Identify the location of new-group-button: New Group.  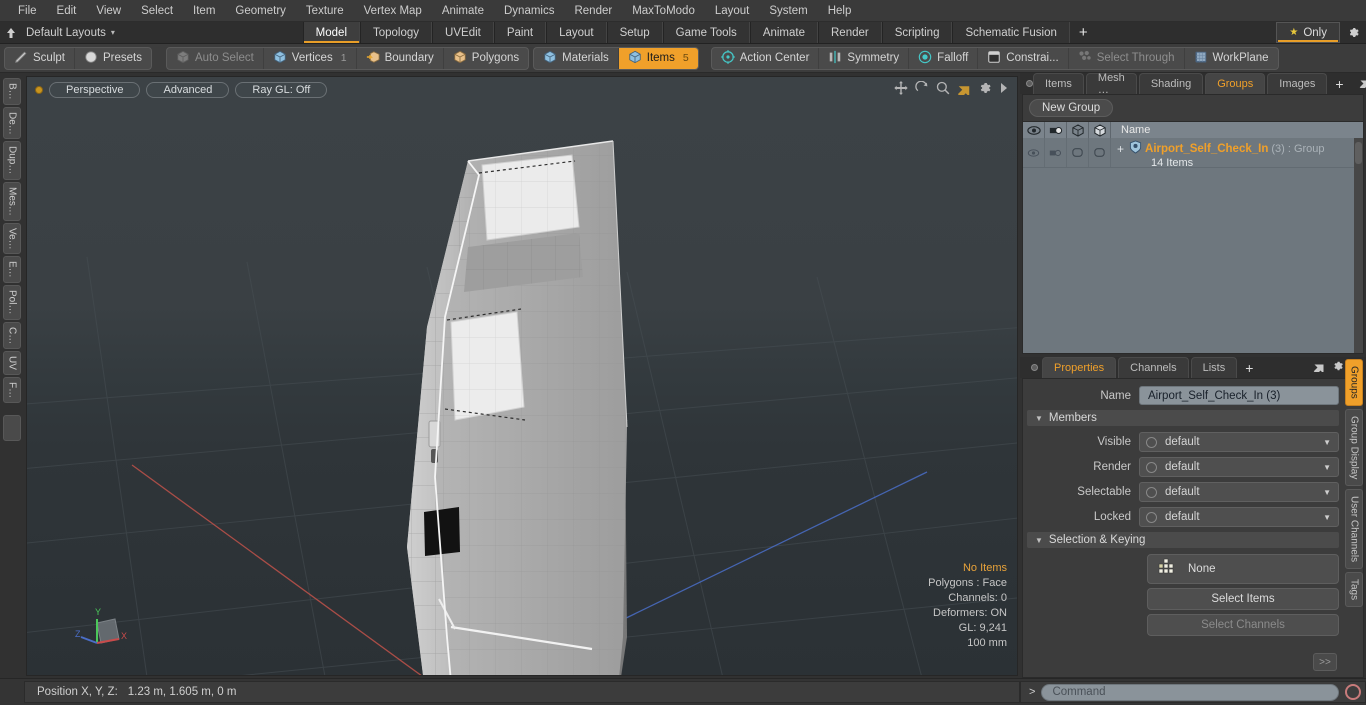
(1071, 108).